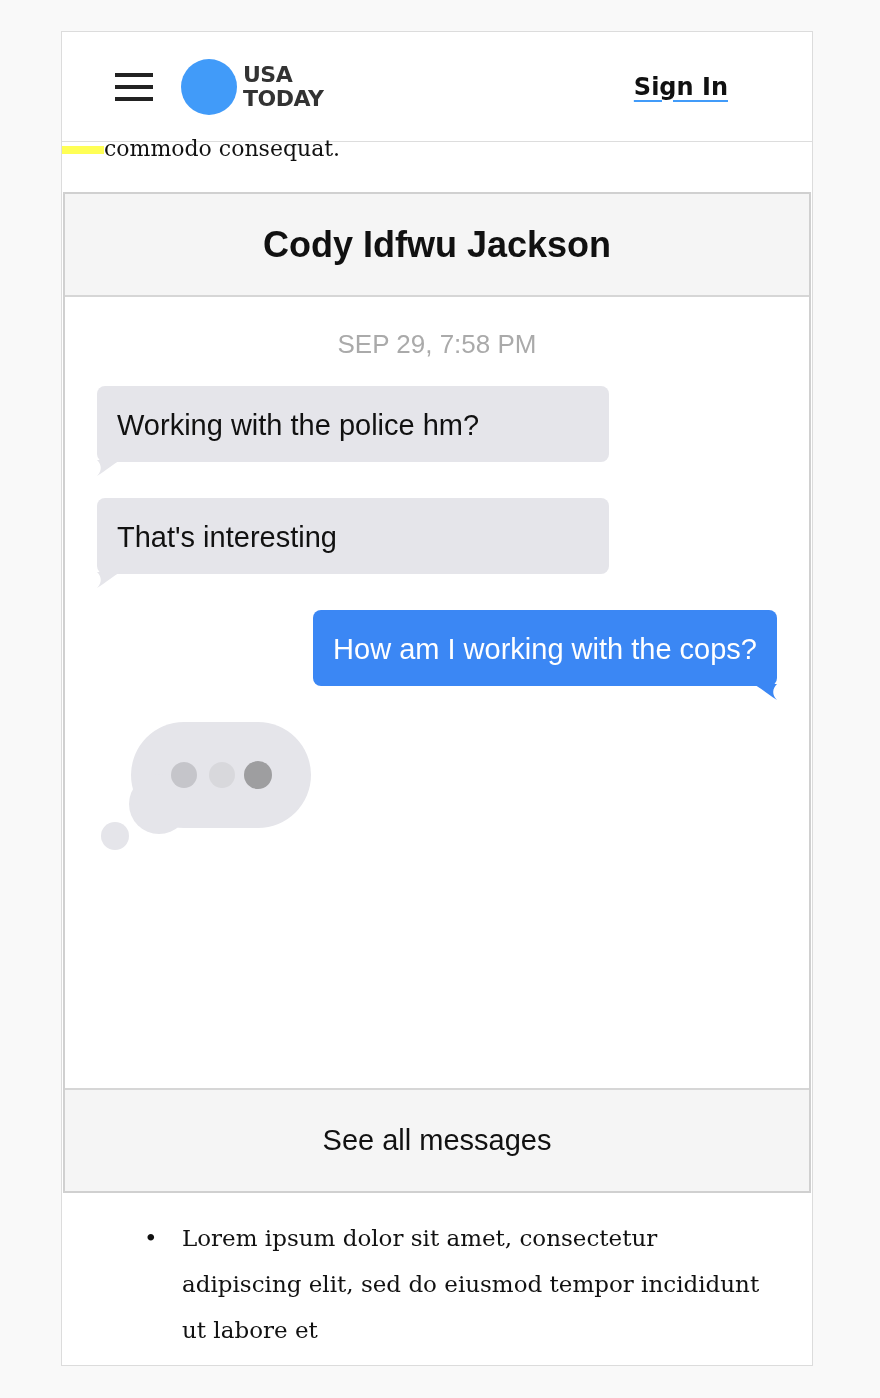  Describe the element at coordinates (437, 1139) in the screenshot. I see `see-all-messages-button: See all messages` at that location.